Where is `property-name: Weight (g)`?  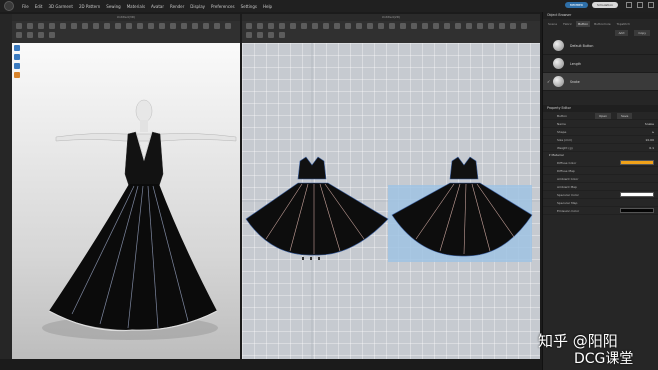
property-name: Weight (g) is located at coordinates (565, 147).